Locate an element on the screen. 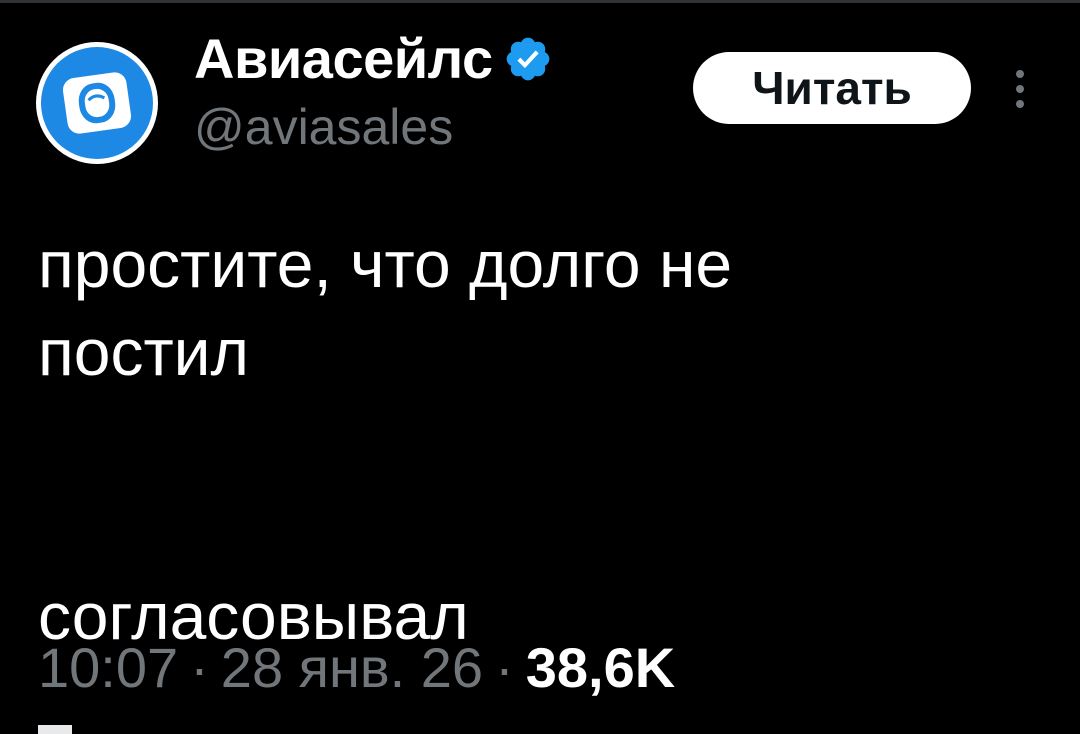 The height and width of the screenshot is (734, 1080). verified-badge-icon is located at coordinates (528, 59).